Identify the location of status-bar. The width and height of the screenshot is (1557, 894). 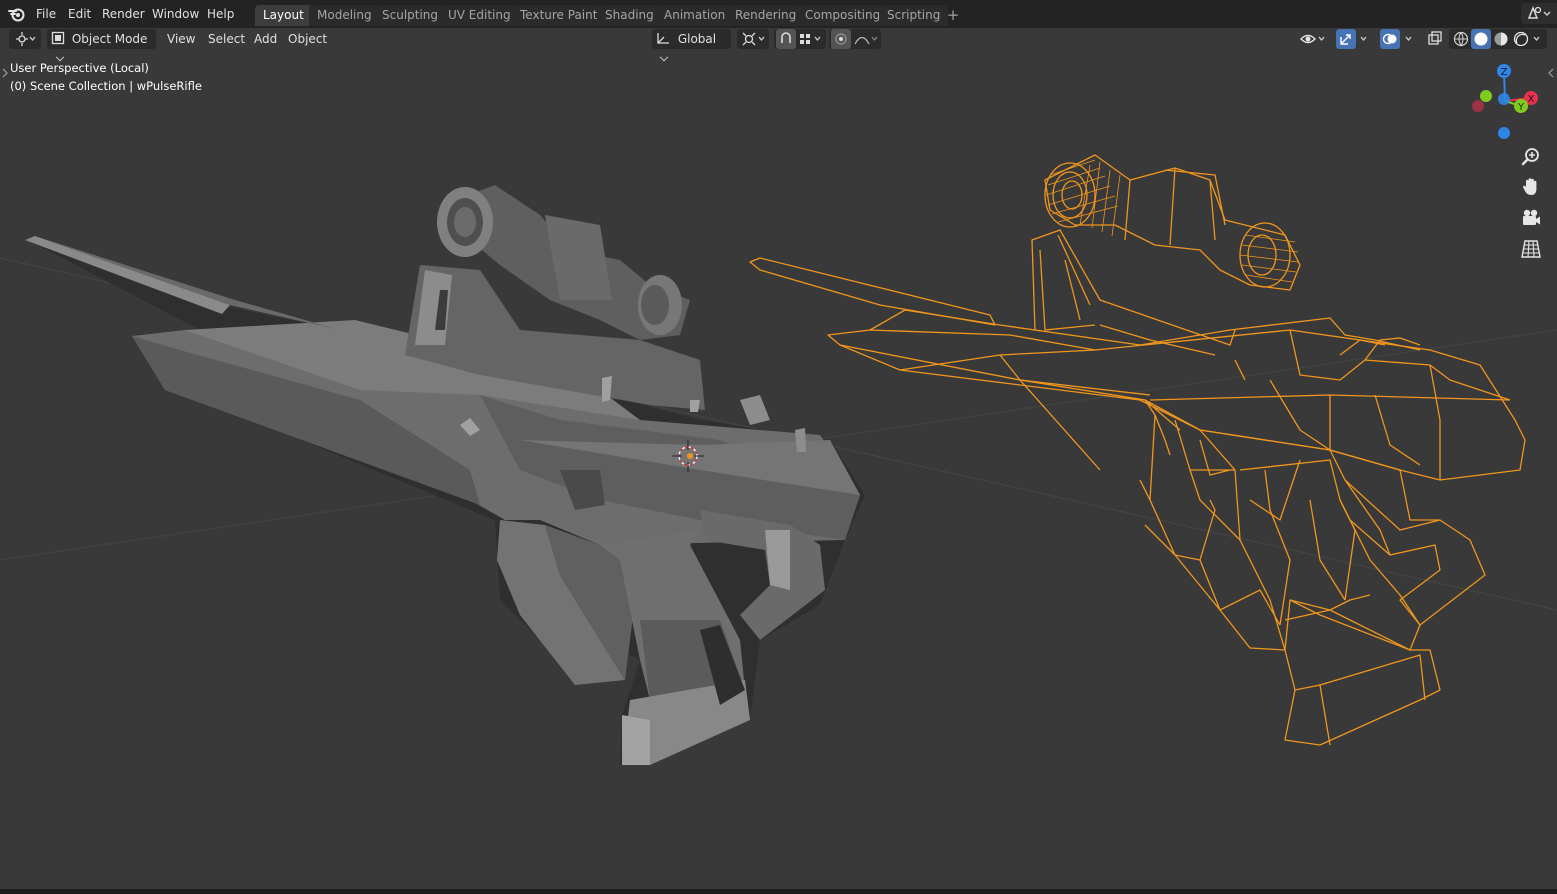
(778, 891).